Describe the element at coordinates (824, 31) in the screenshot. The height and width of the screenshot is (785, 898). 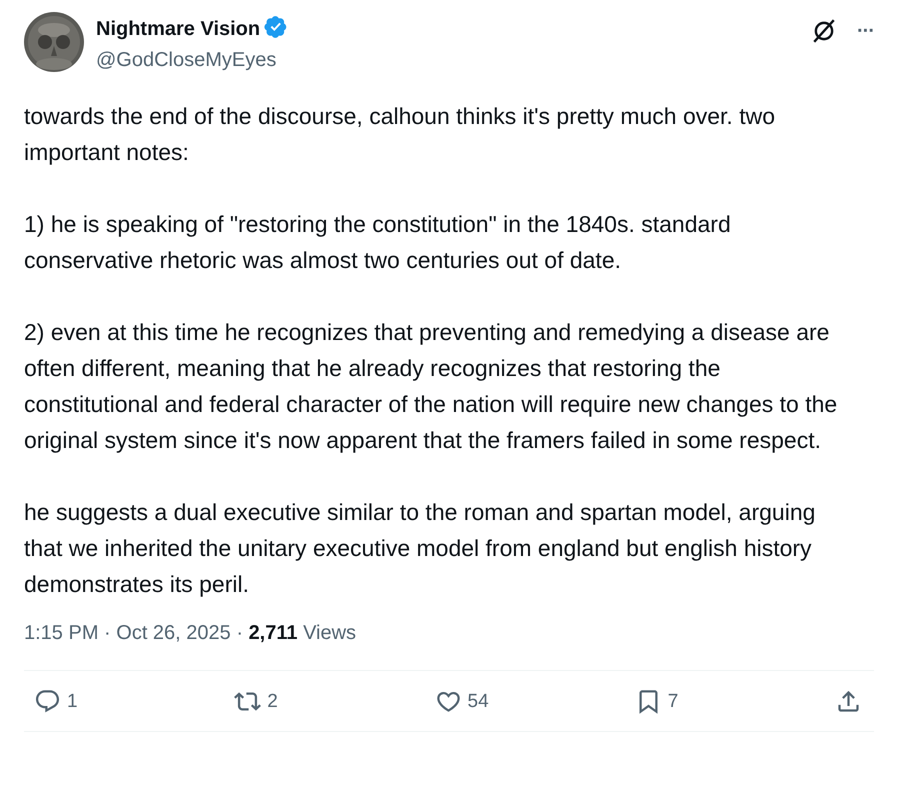
I see `slashed-circle-icon` at that location.